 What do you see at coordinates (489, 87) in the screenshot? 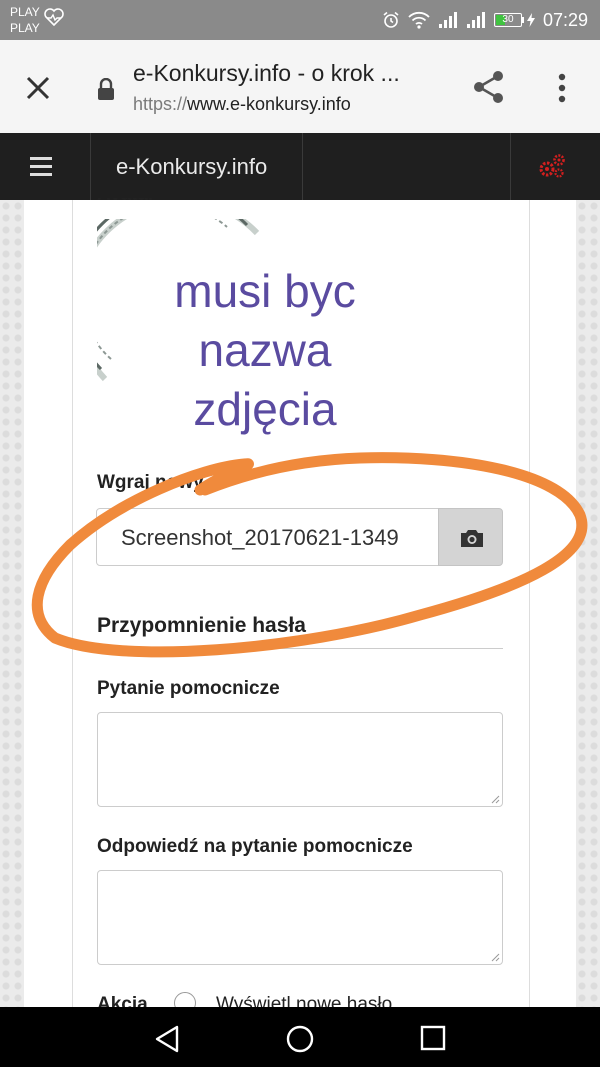
I see `share-icon` at bounding box center [489, 87].